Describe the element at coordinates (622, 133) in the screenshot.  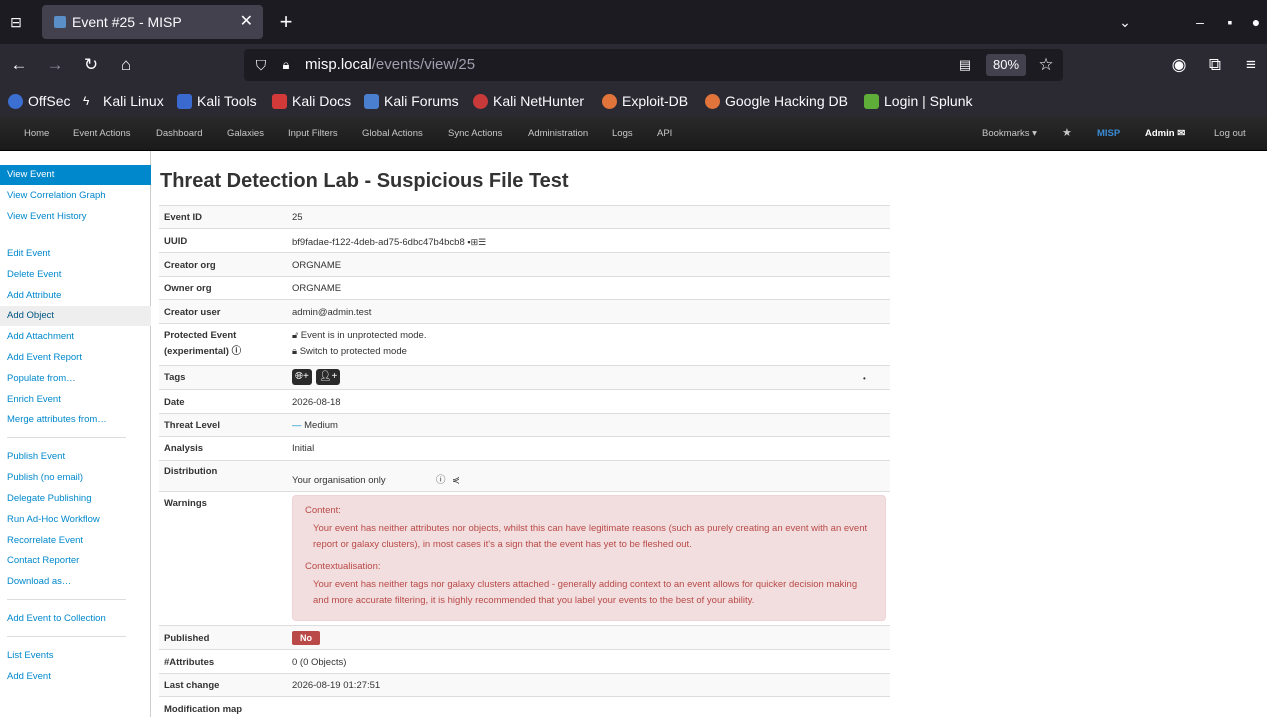
I see `nav-logs: Logs` at that location.